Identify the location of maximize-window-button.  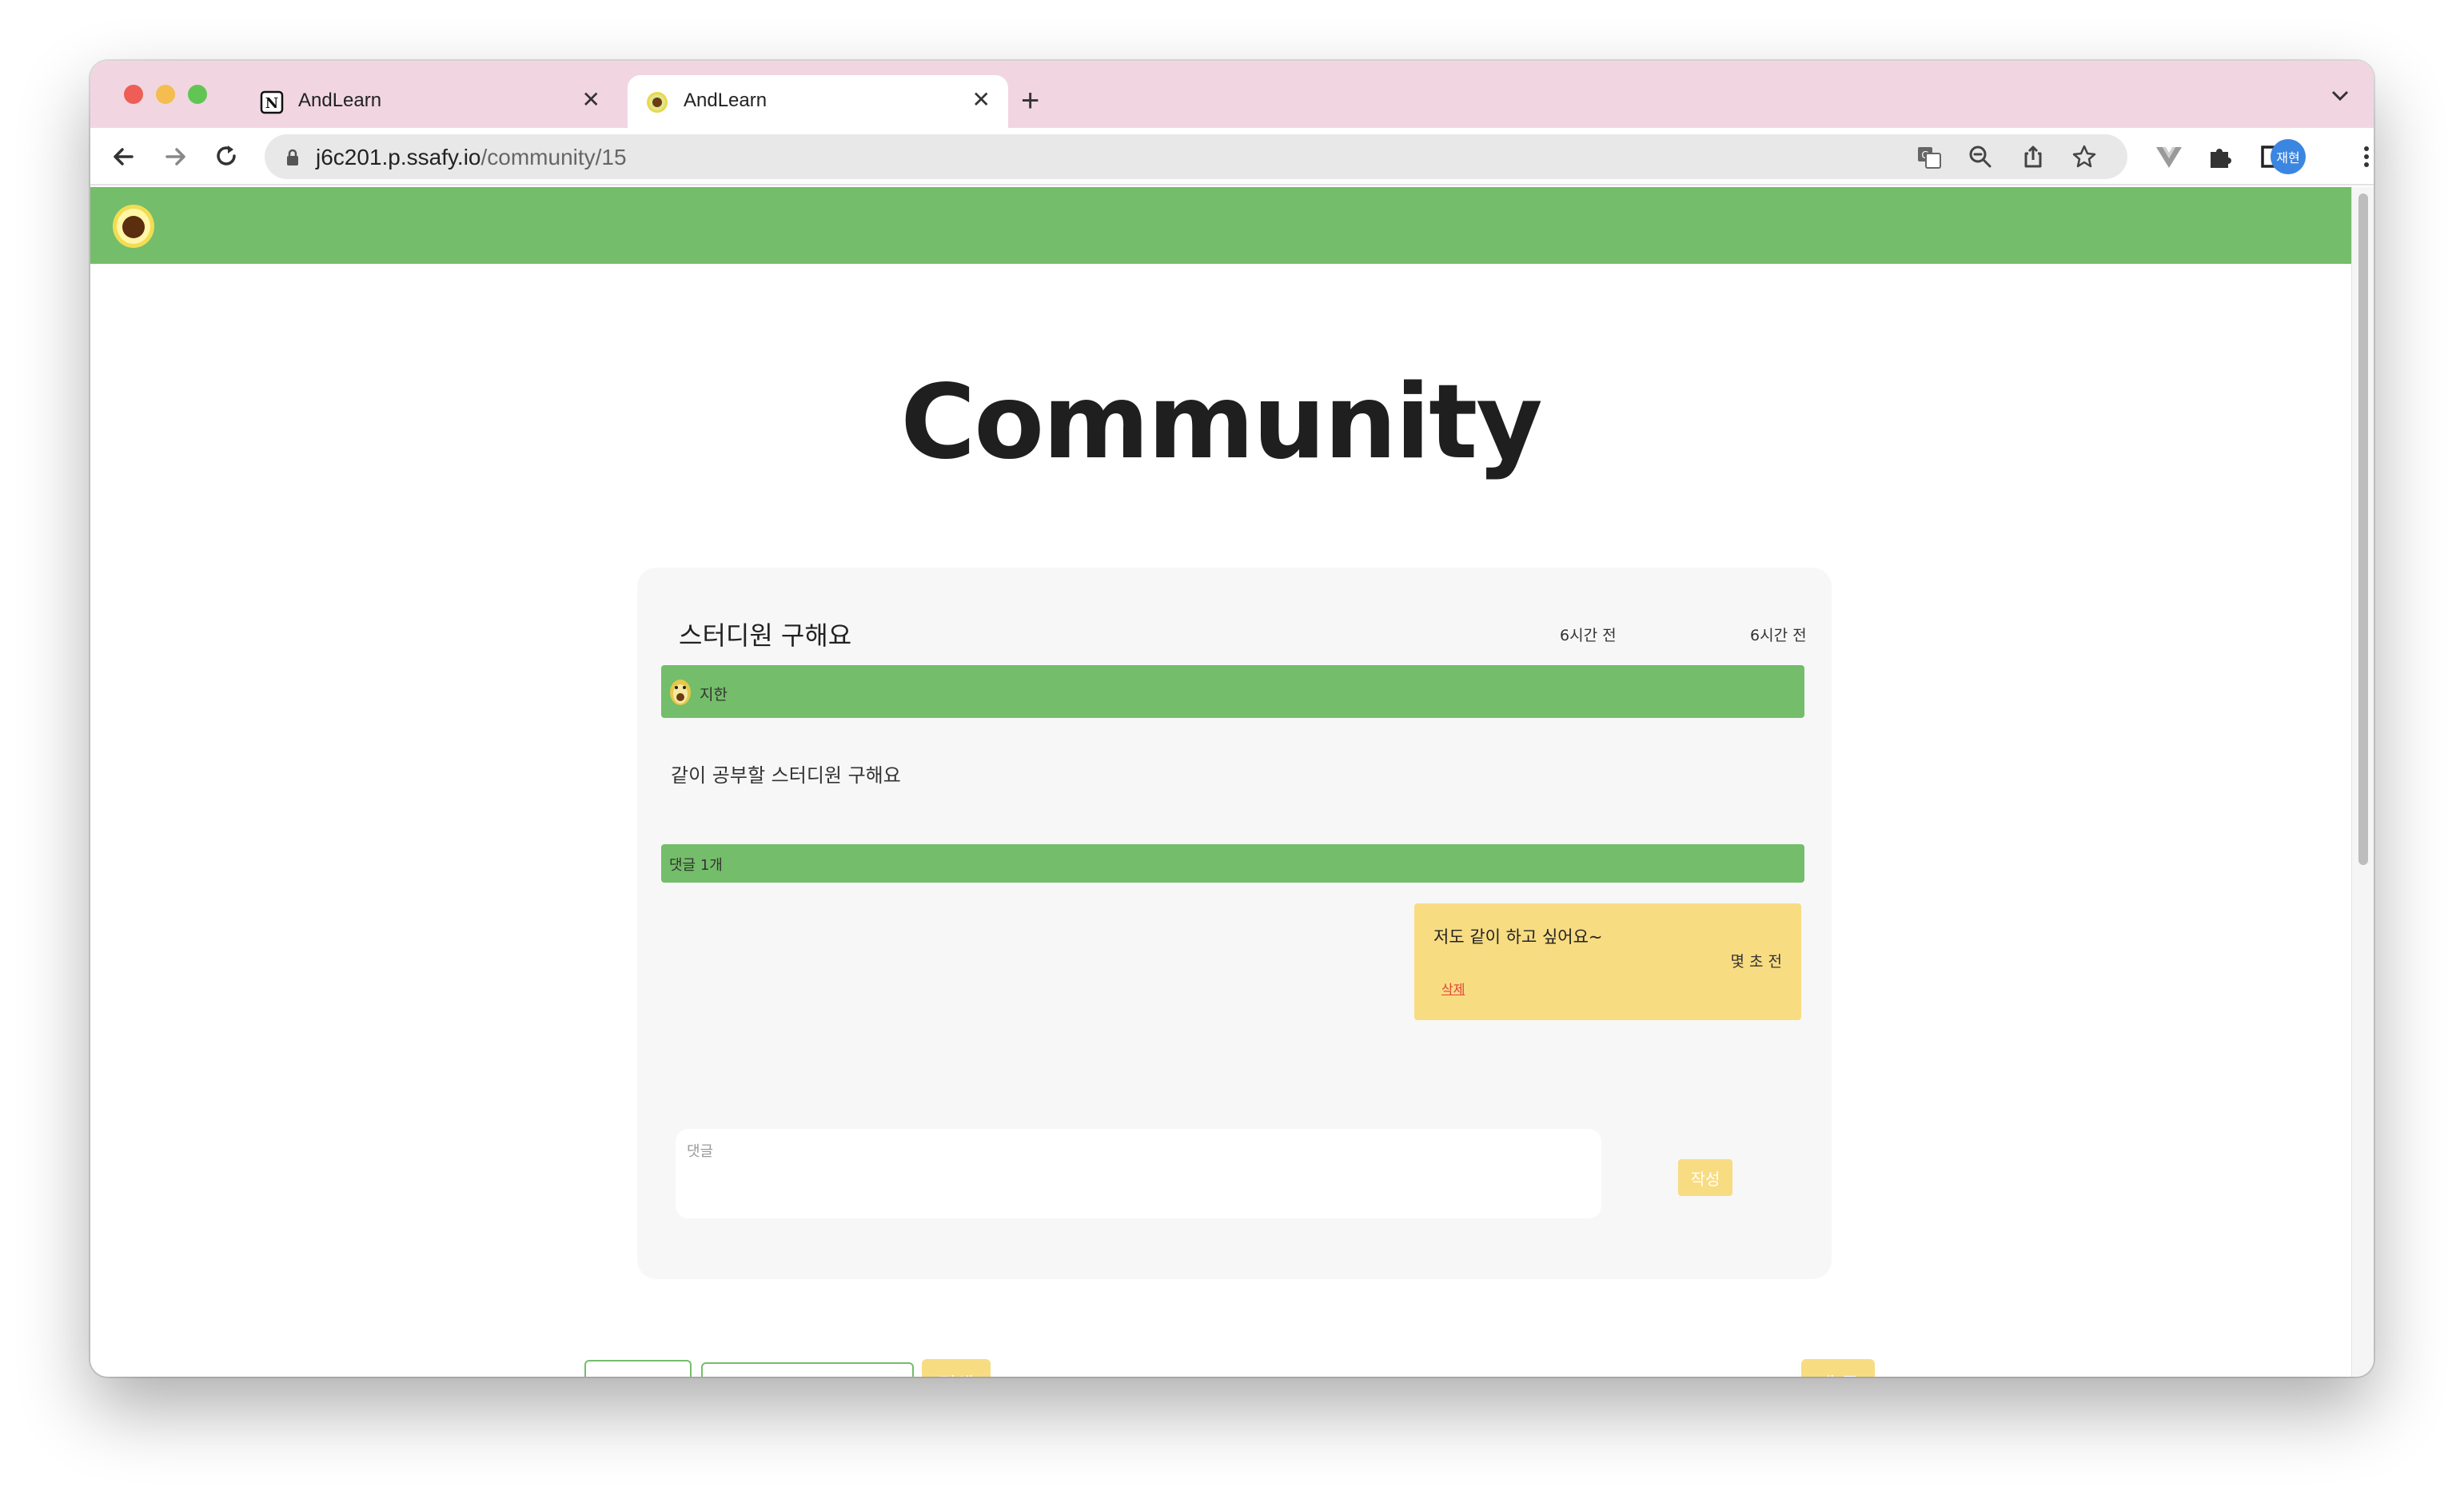
(197, 94).